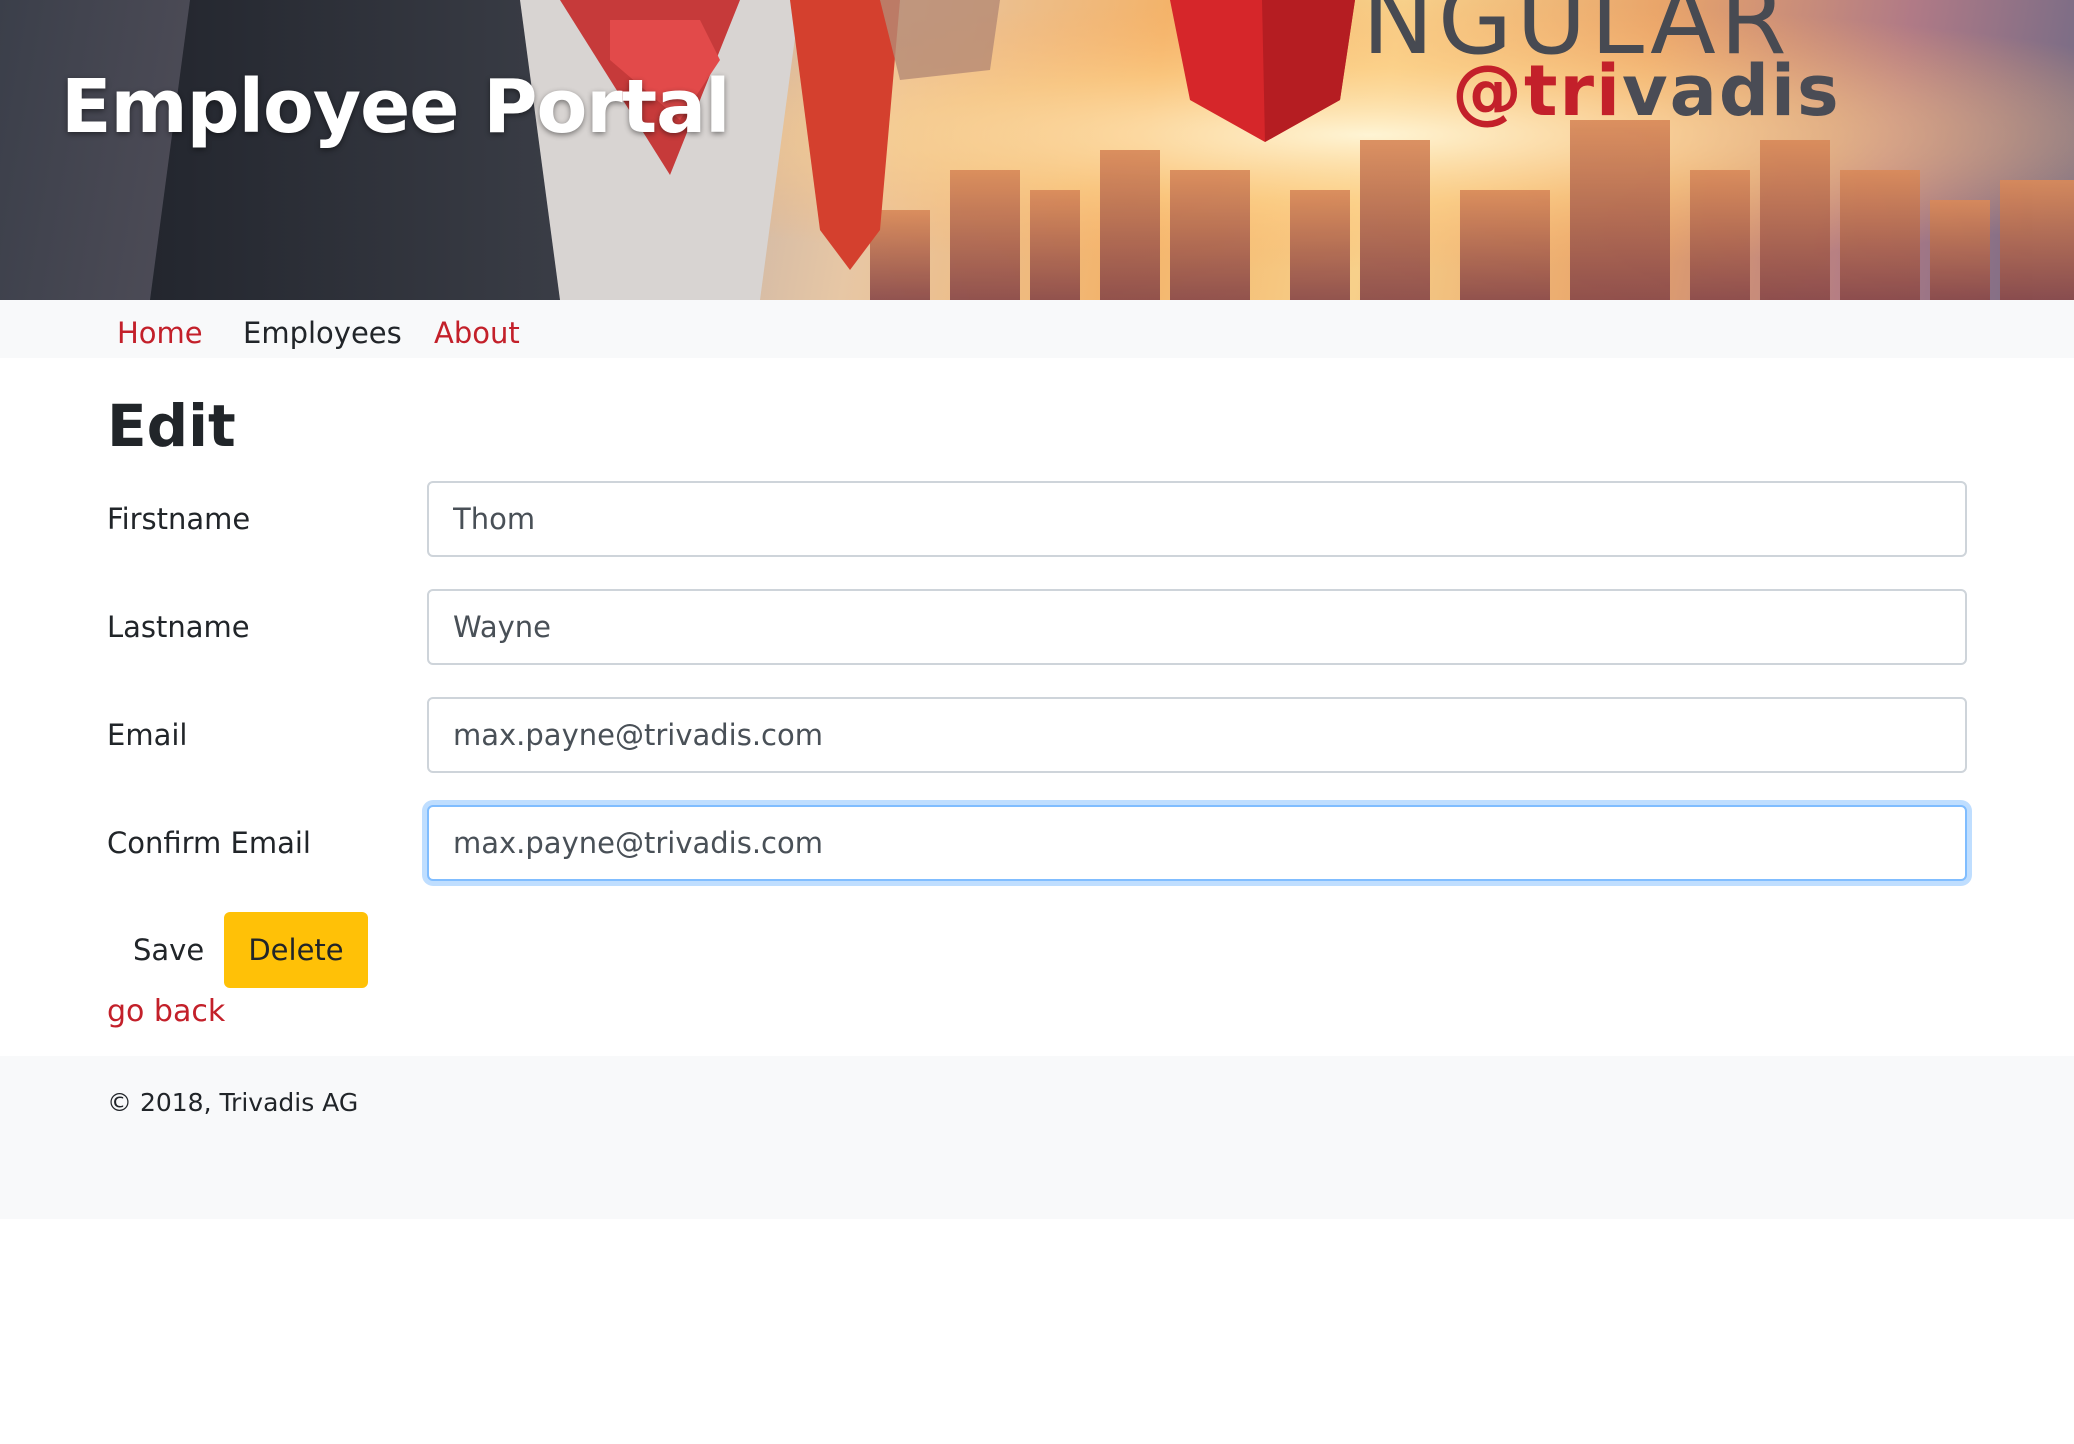 This screenshot has width=2074, height=1444. Describe the element at coordinates (233, 1102) in the screenshot. I see `copyright-text: © 2018, Trivadis AG` at that location.